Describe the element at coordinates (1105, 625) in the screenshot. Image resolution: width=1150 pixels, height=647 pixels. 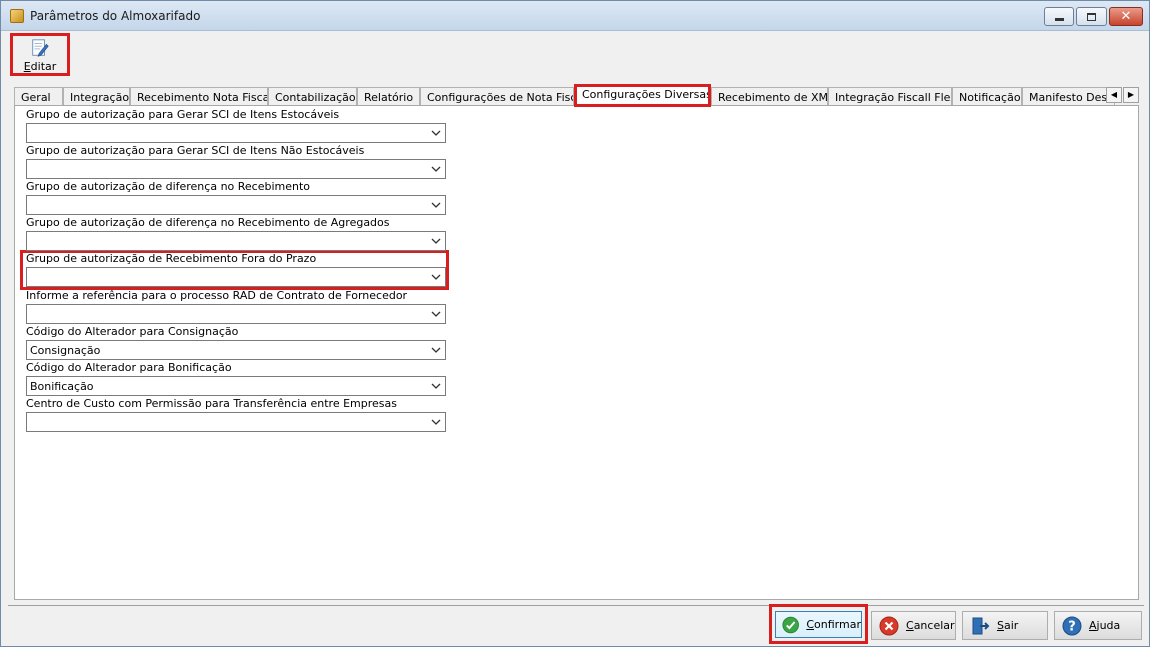
I see `help-label: Ajuda` at that location.